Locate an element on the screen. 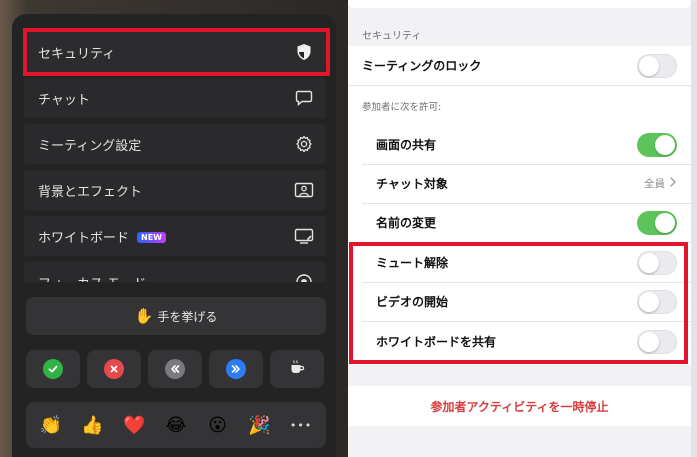  reaction-no-button is located at coordinates (114, 369).